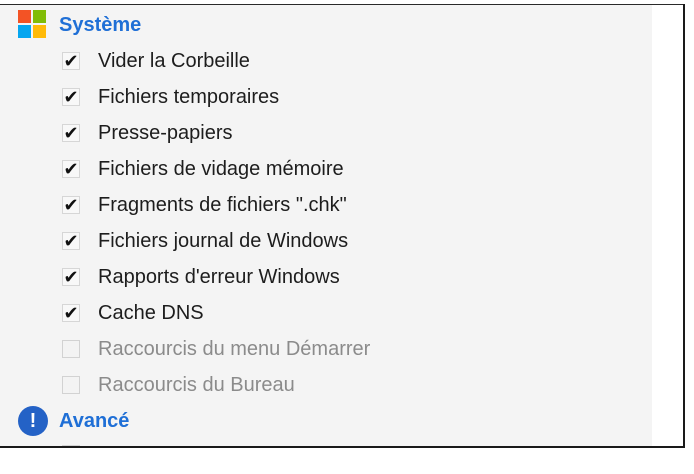 Image resolution: width=694 pixels, height=474 pixels. I want to click on system-item-fichiers-temporaires: ✔ Fichiers temporaires, so click(170, 97).